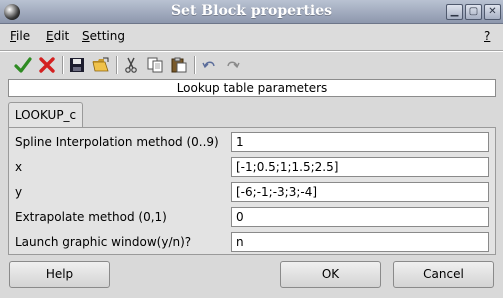  Describe the element at coordinates (179, 65) in the screenshot. I see `paste-icon` at that location.